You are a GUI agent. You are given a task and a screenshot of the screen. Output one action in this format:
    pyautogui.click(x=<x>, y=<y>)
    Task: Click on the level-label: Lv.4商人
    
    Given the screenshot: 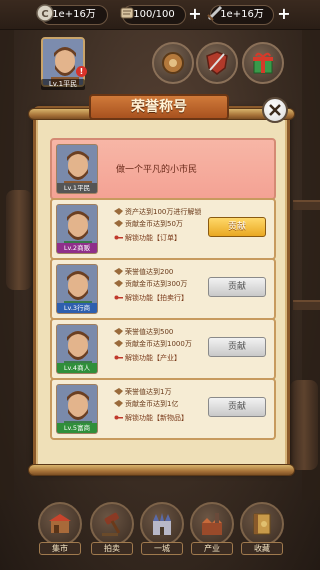 What is the action you would take?
    pyautogui.click(x=77, y=368)
    